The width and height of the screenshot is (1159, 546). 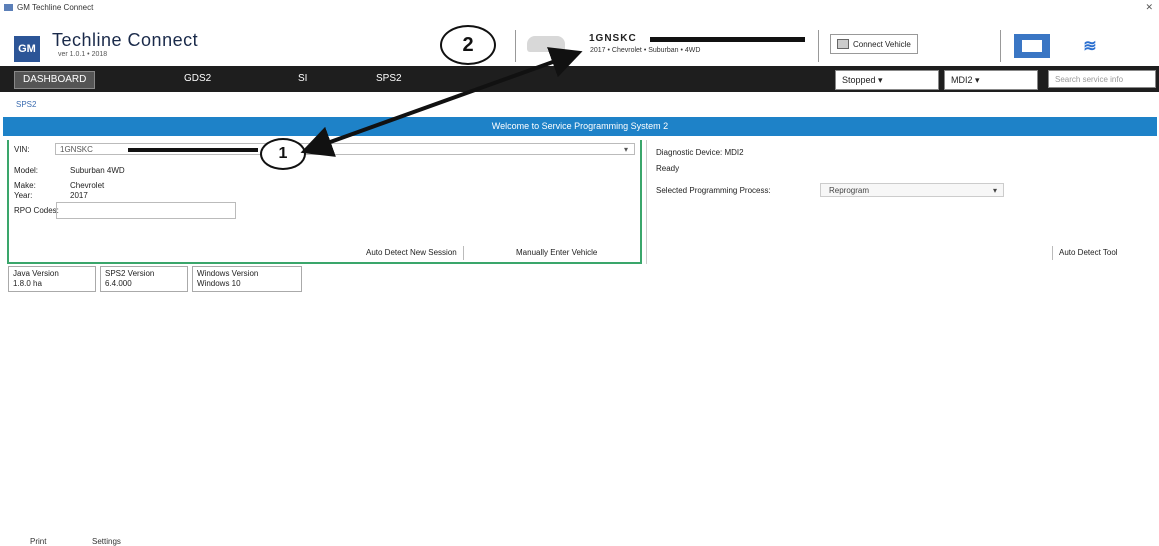 What do you see at coordinates (106, 541) in the screenshot?
I see `settings-link: Settings` at bounding box center [106, 541].